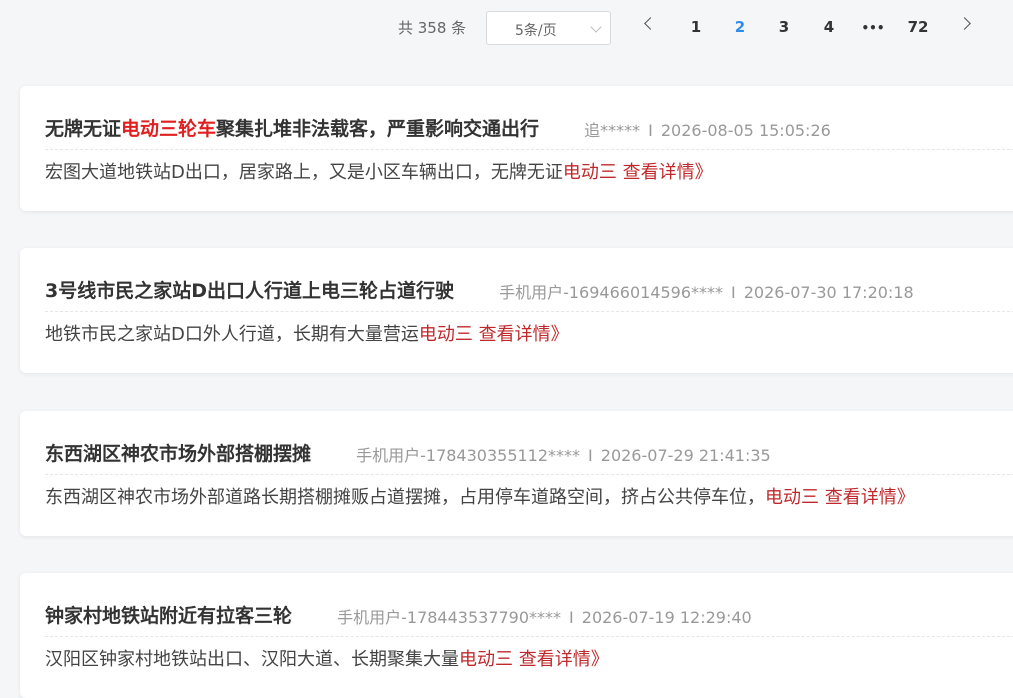 This screenshot has height=698, width=1013. I want to click on record-time: 2026-07-29 21:41:35, so click(685, 455).